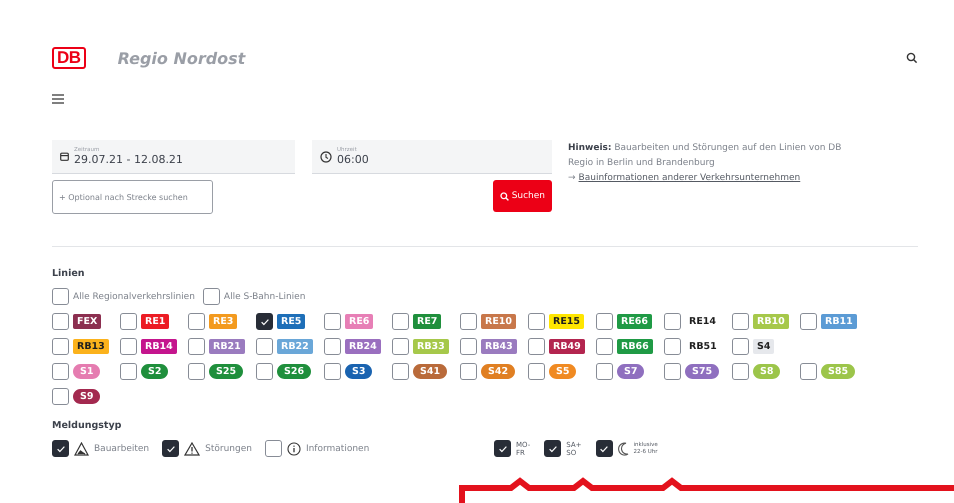  What do you see at coordinates (522, 196) in the screenshot?
I see `search-button: Suchen` at bounding box center [522, 196].